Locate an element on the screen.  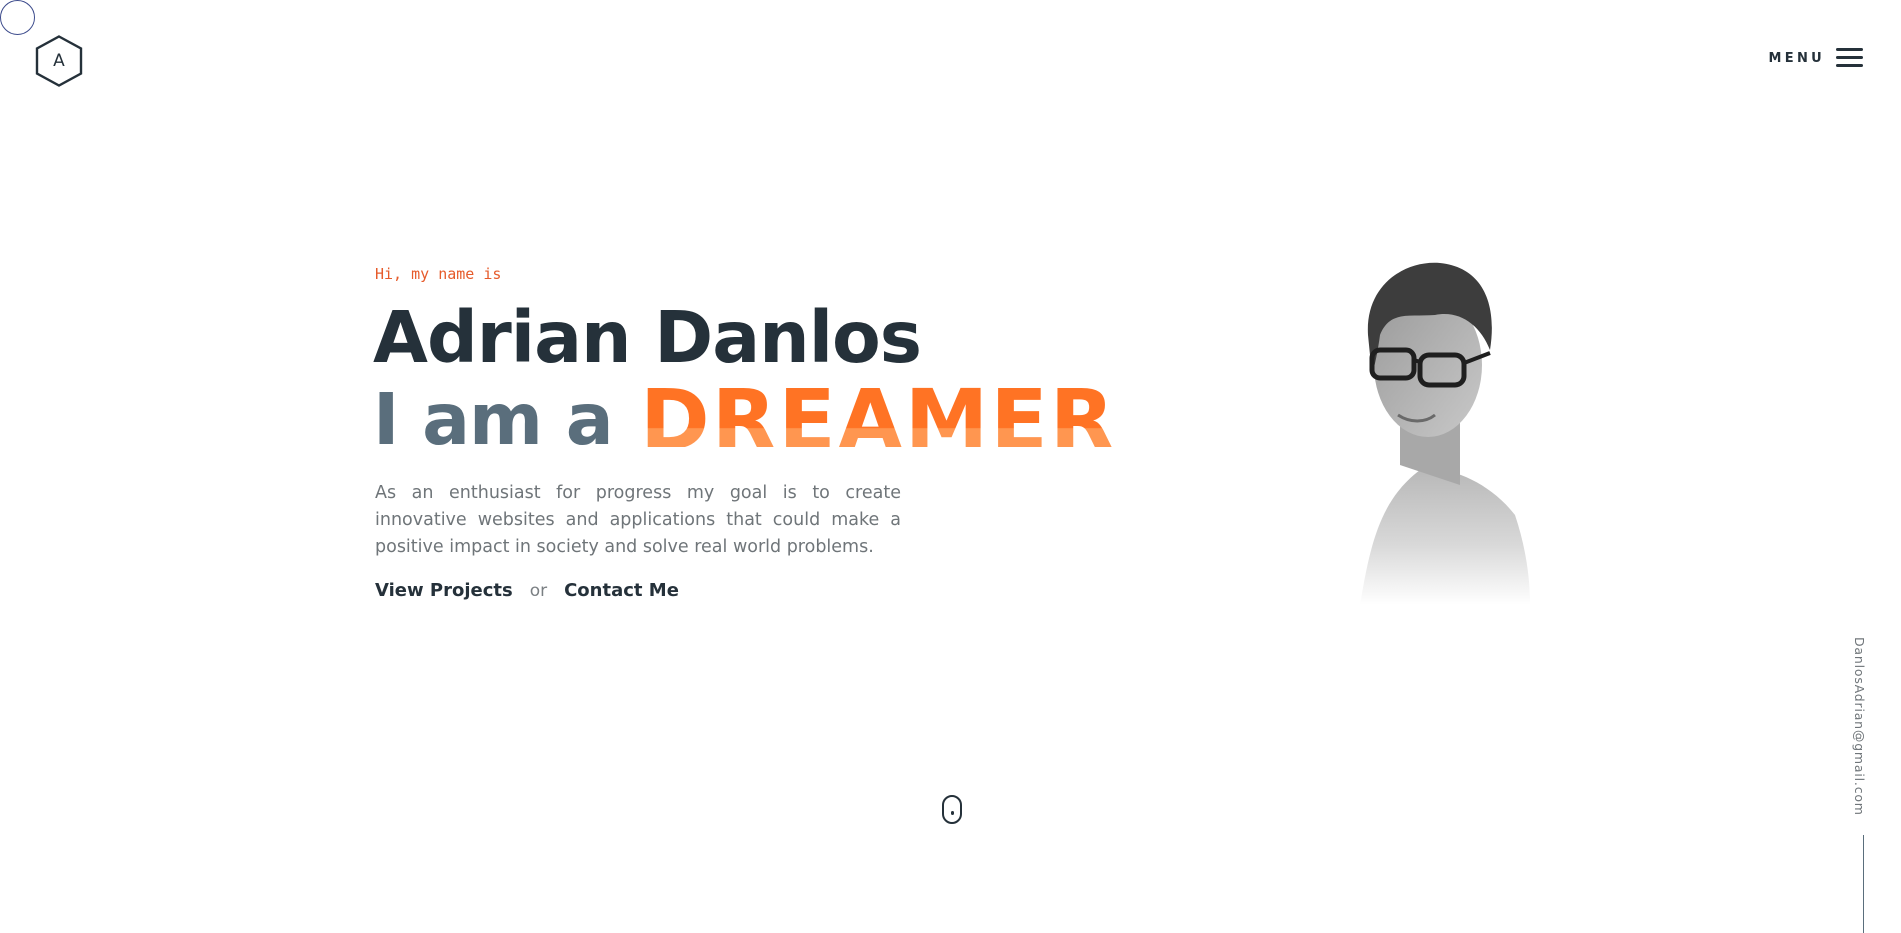
hero-actions: View Projects or Contact Me is located at coordinates (527, 590).